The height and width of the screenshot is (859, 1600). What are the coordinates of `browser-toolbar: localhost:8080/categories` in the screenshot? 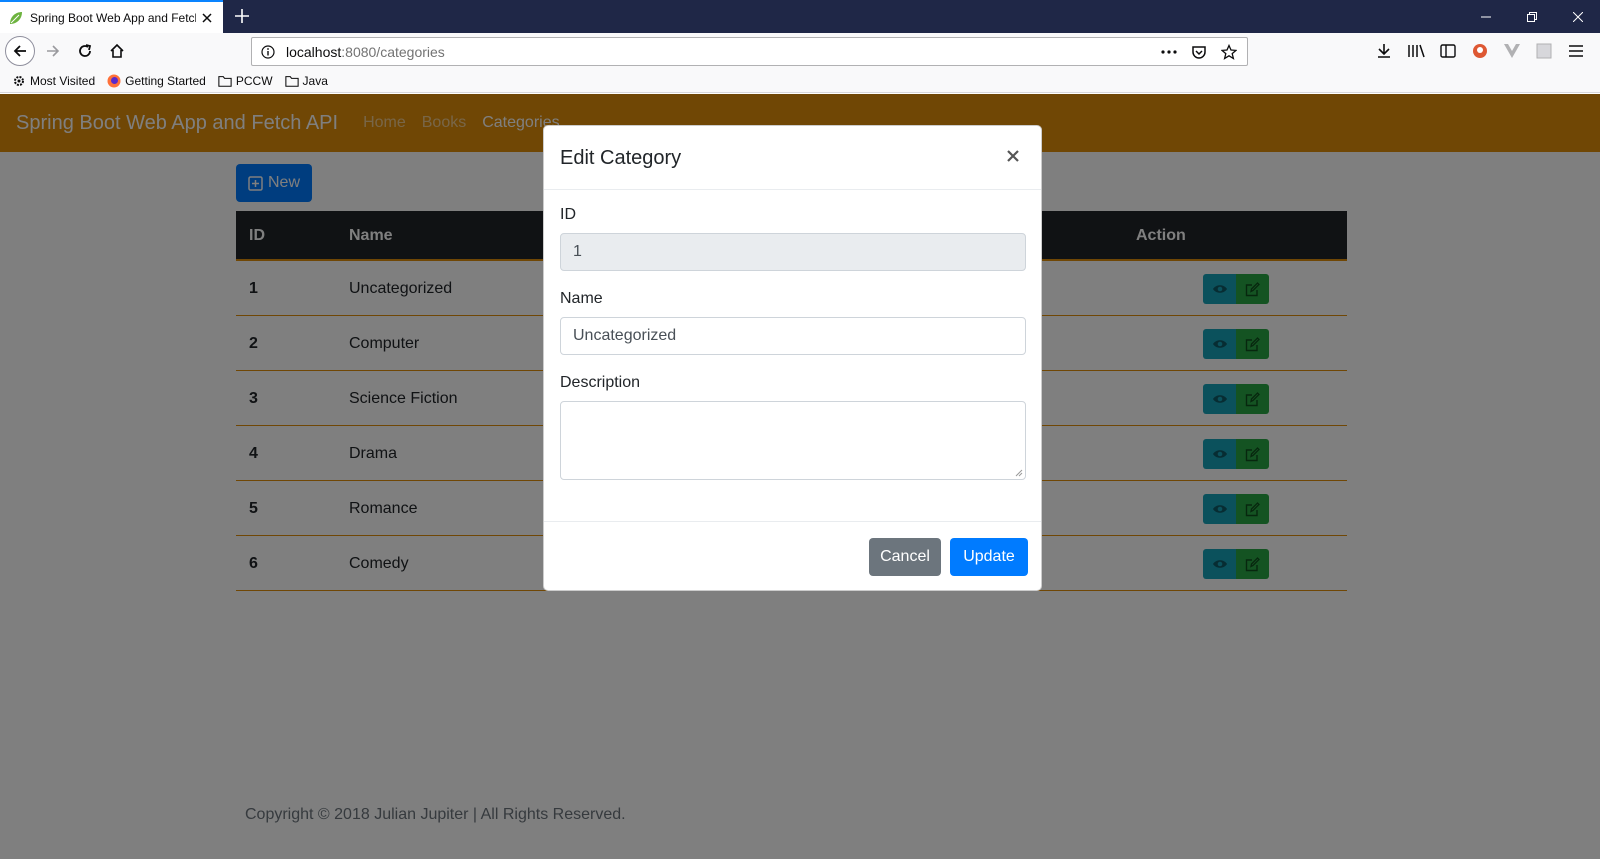 It's located at (800, 51).